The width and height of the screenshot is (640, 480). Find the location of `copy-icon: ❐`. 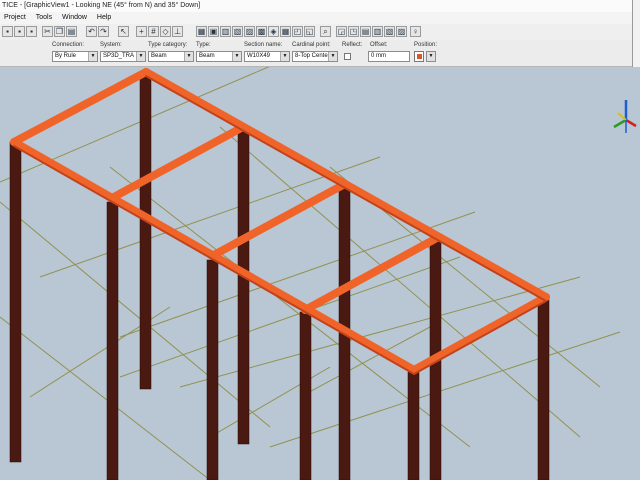

copy-icon: ❐ is located at coordinates (59, 31).